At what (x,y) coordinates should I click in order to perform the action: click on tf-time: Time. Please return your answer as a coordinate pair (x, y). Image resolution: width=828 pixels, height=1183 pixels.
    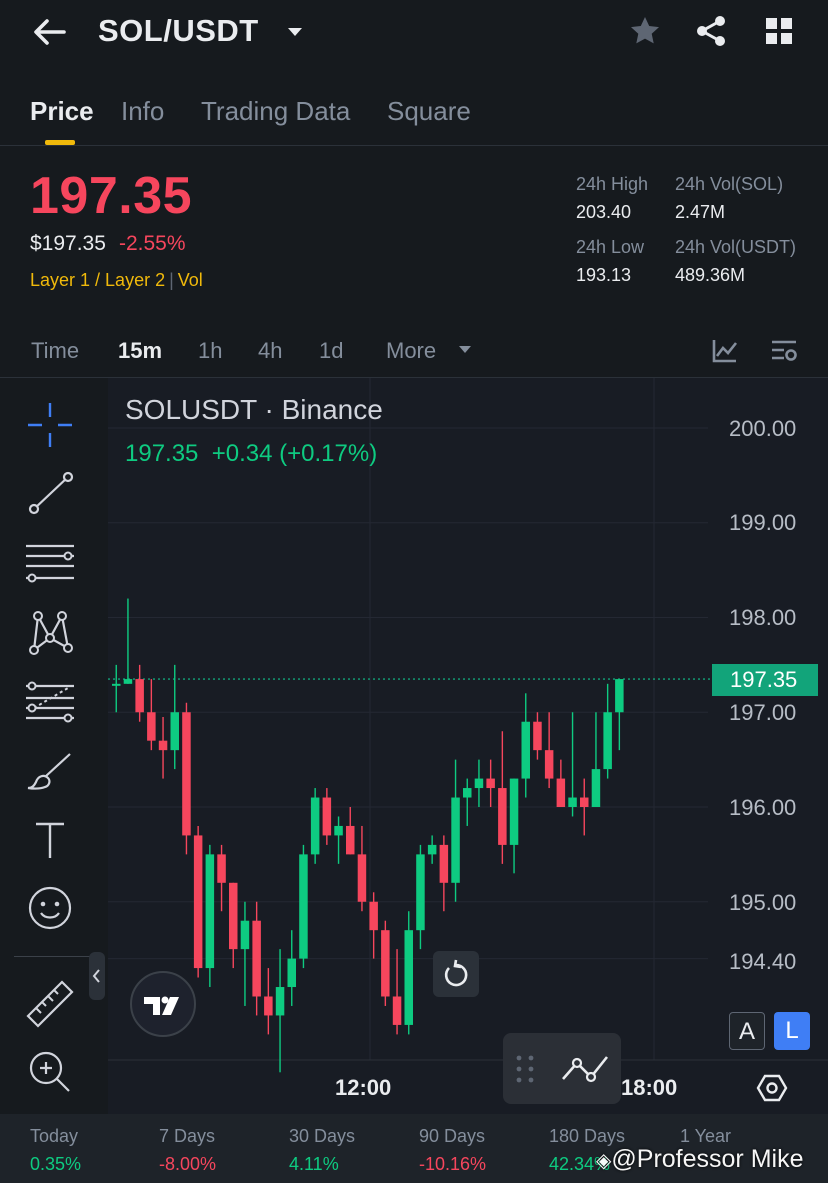
    Looking at the image, I should click on (55, 351).